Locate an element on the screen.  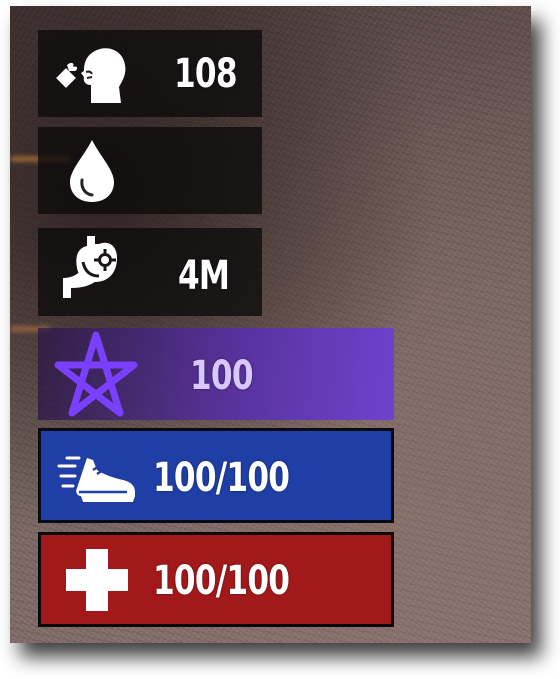
health-value: 100/100 is located at coordinates (221, 581).